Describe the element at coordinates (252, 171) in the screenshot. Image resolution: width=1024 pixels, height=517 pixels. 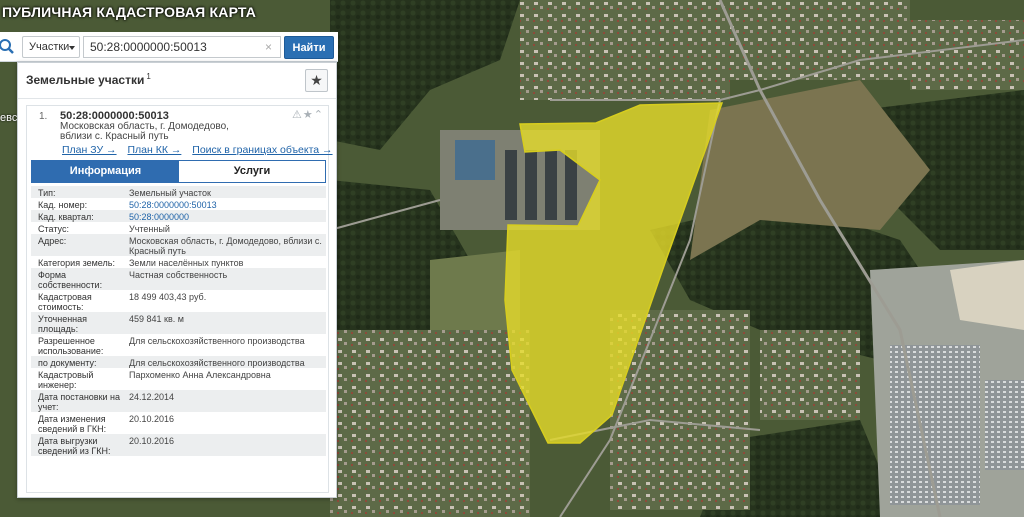
I see `tab-services: Услуги` at that location.